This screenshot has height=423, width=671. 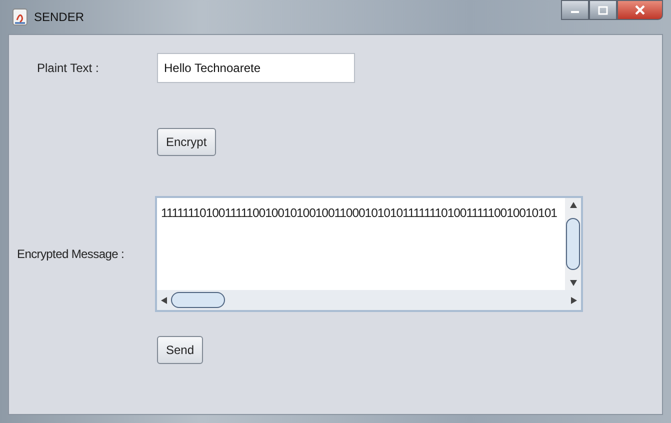 What do you see at coordinates (575, 10) in the screenshot?
I see `minimize-button` at bounding box center [575, 10].